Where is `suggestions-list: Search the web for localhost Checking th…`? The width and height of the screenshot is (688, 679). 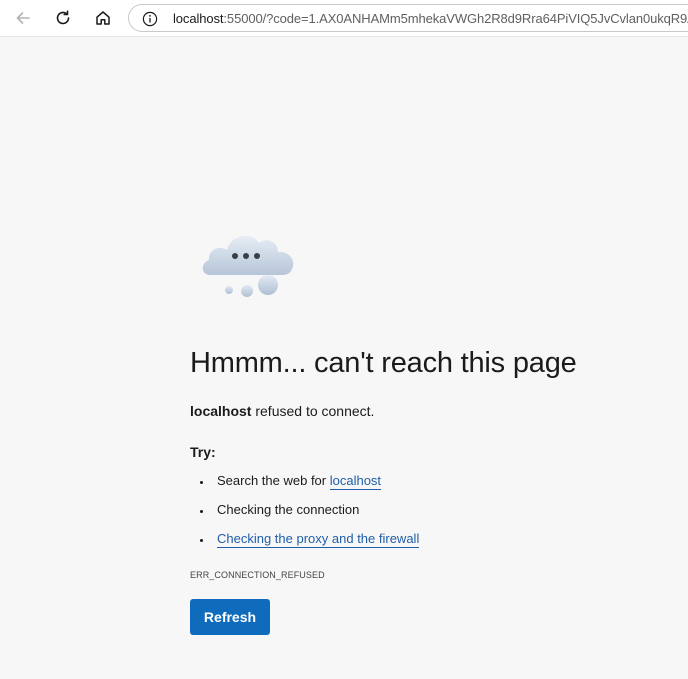
suggestions-list: Search the web for localhost Checking th… is located at coordinates (305, 516).